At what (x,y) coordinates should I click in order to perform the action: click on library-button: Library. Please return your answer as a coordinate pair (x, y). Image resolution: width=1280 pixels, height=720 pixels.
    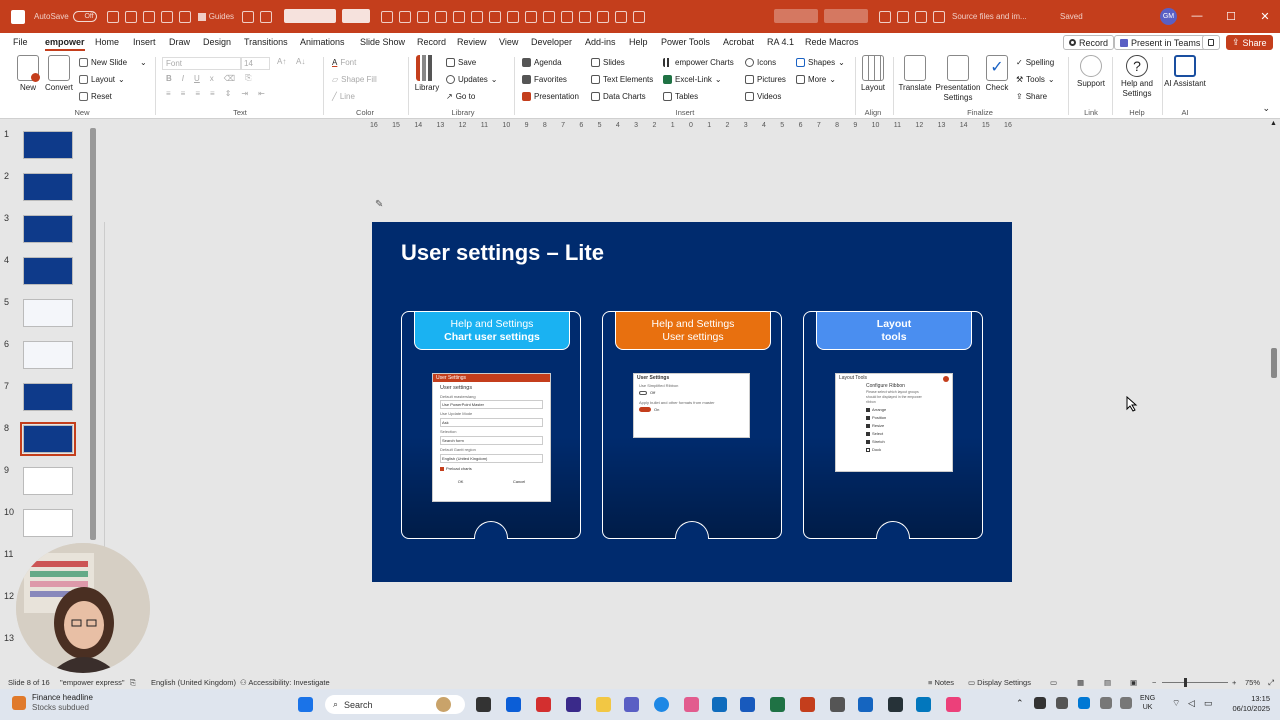
    Looking at the image, I should click on (427, 74).